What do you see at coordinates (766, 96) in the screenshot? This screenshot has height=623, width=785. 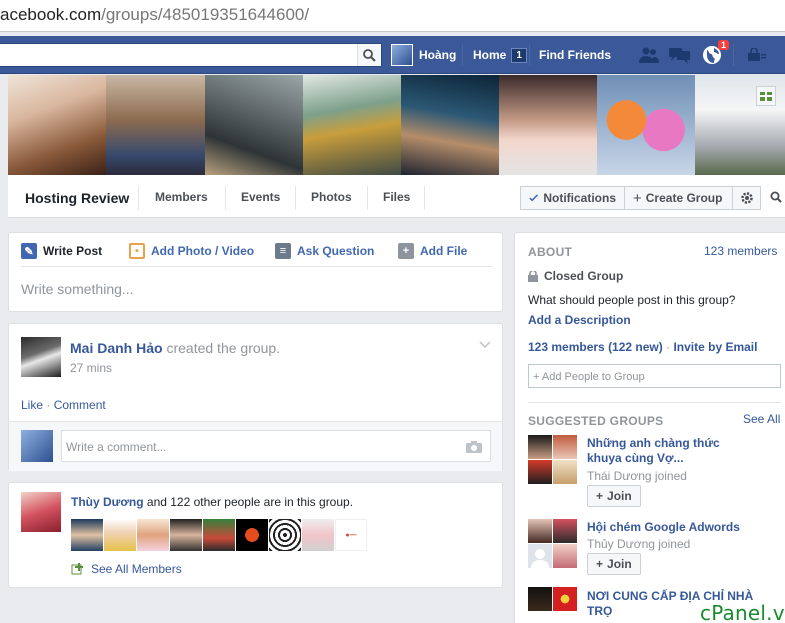 I see `add-photo-icon` at bounding box center [766, 96].